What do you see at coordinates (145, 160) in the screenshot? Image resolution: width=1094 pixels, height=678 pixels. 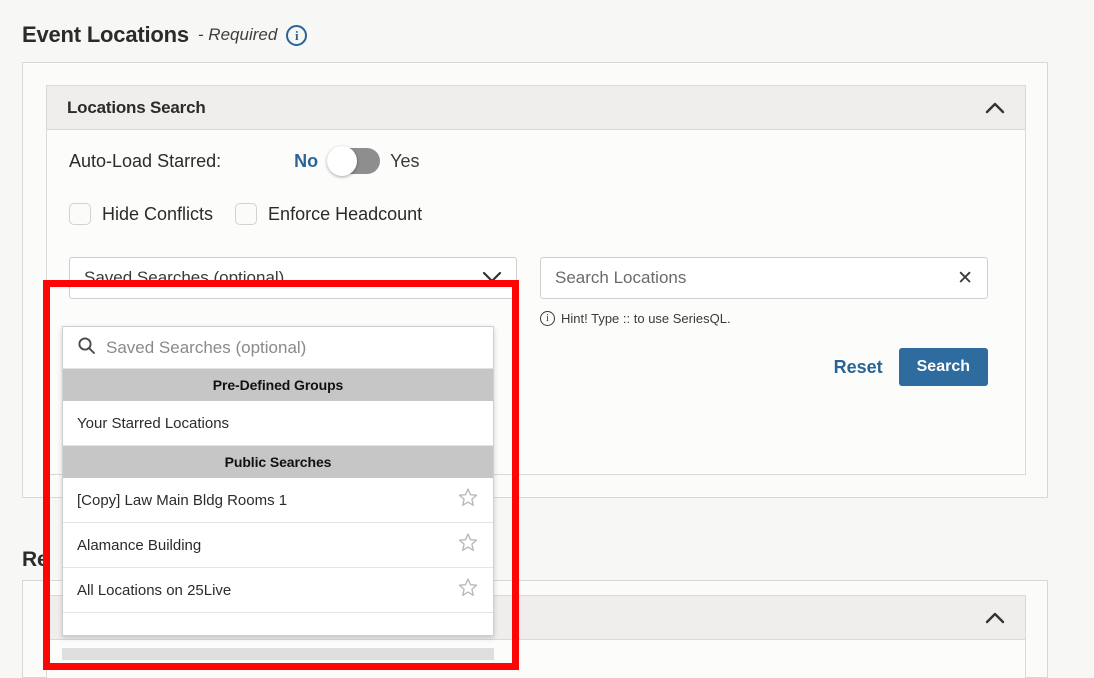 I see `auto-load-starred-label: Auto-Load Starred:` at bounding box center [145, 160].